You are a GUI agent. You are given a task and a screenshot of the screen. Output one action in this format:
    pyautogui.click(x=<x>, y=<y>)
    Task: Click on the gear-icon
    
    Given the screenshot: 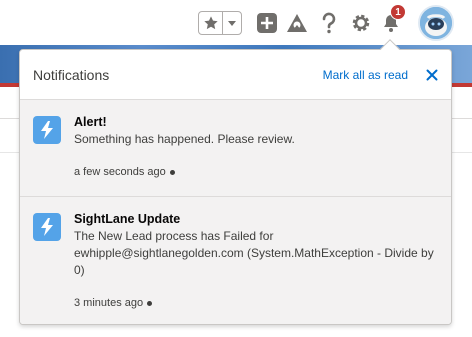 What is the action you would take?
    pyautogui.click(x=361, y=23)
    